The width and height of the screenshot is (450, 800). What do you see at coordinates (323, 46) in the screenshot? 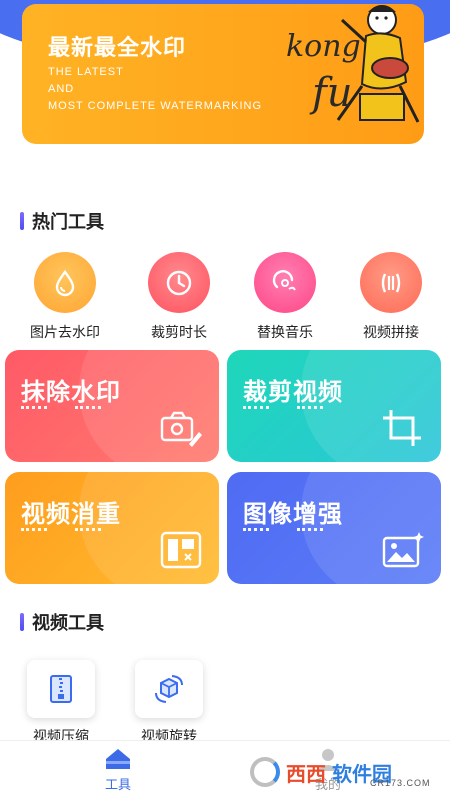
I see `svg-text: kong` at bounding box center [323, 46].